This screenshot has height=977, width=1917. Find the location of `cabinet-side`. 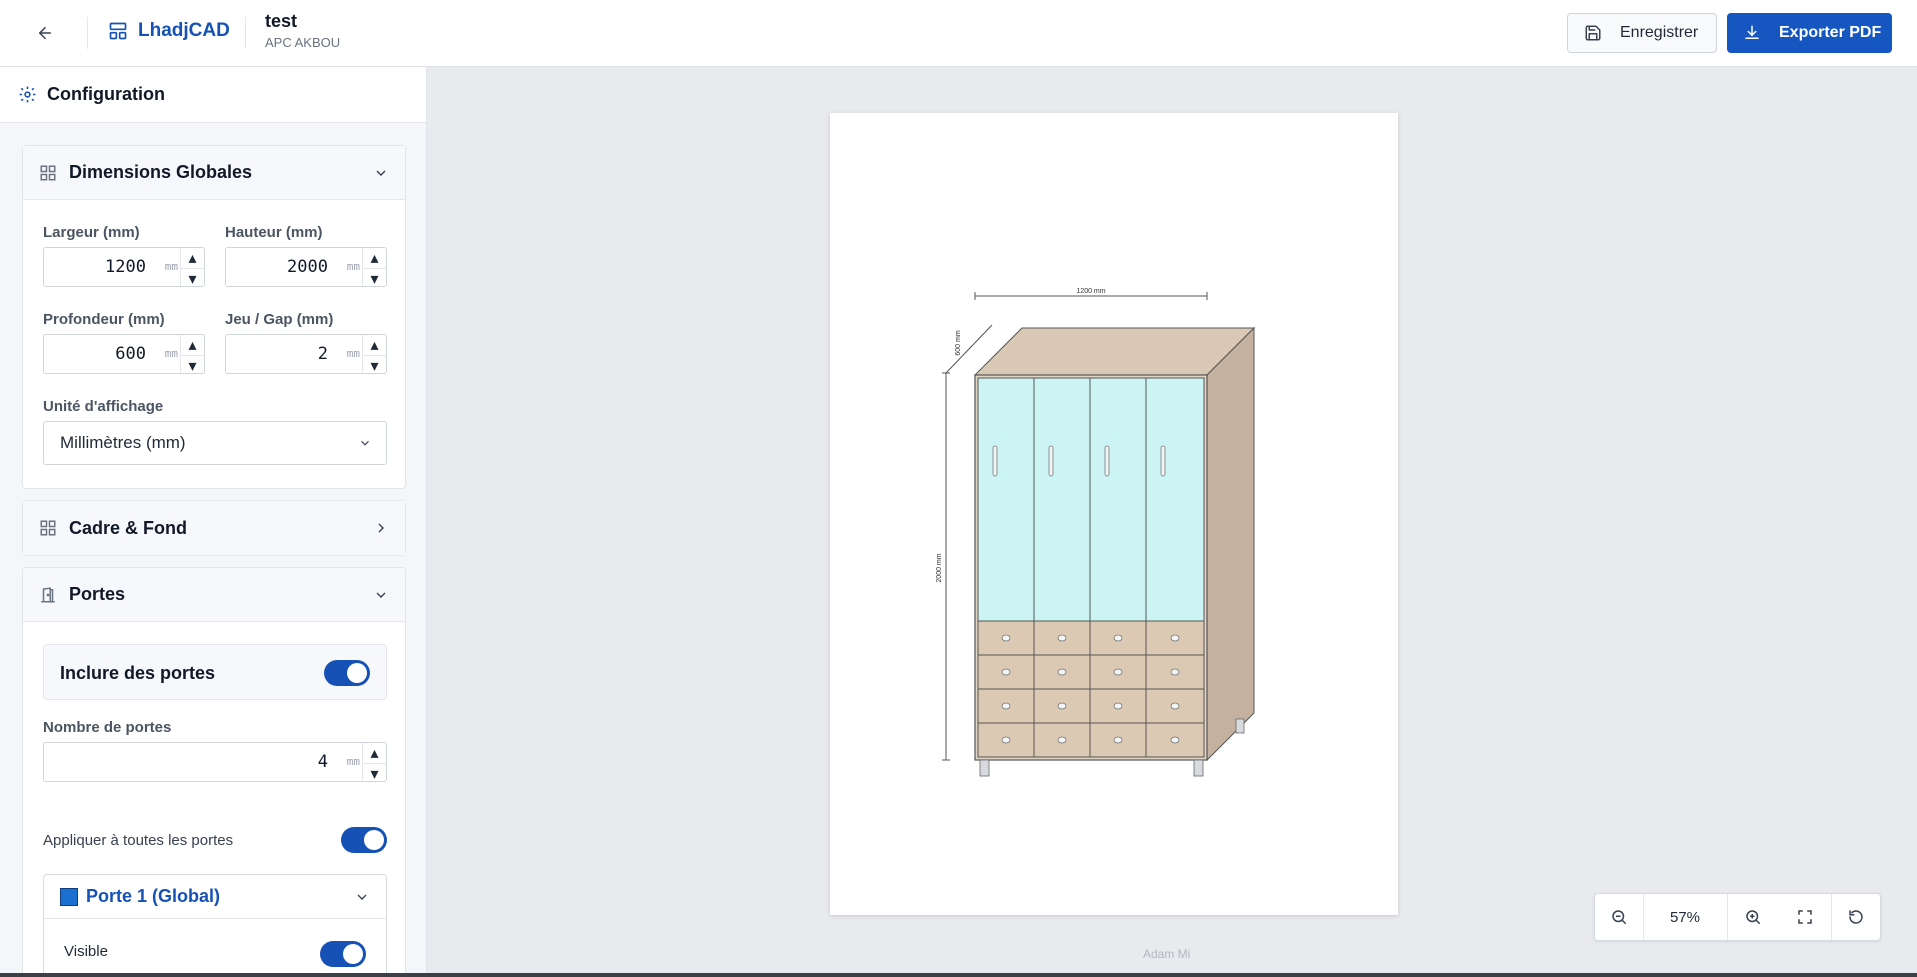

cabinet-side is located at coordinates (1230, 544).